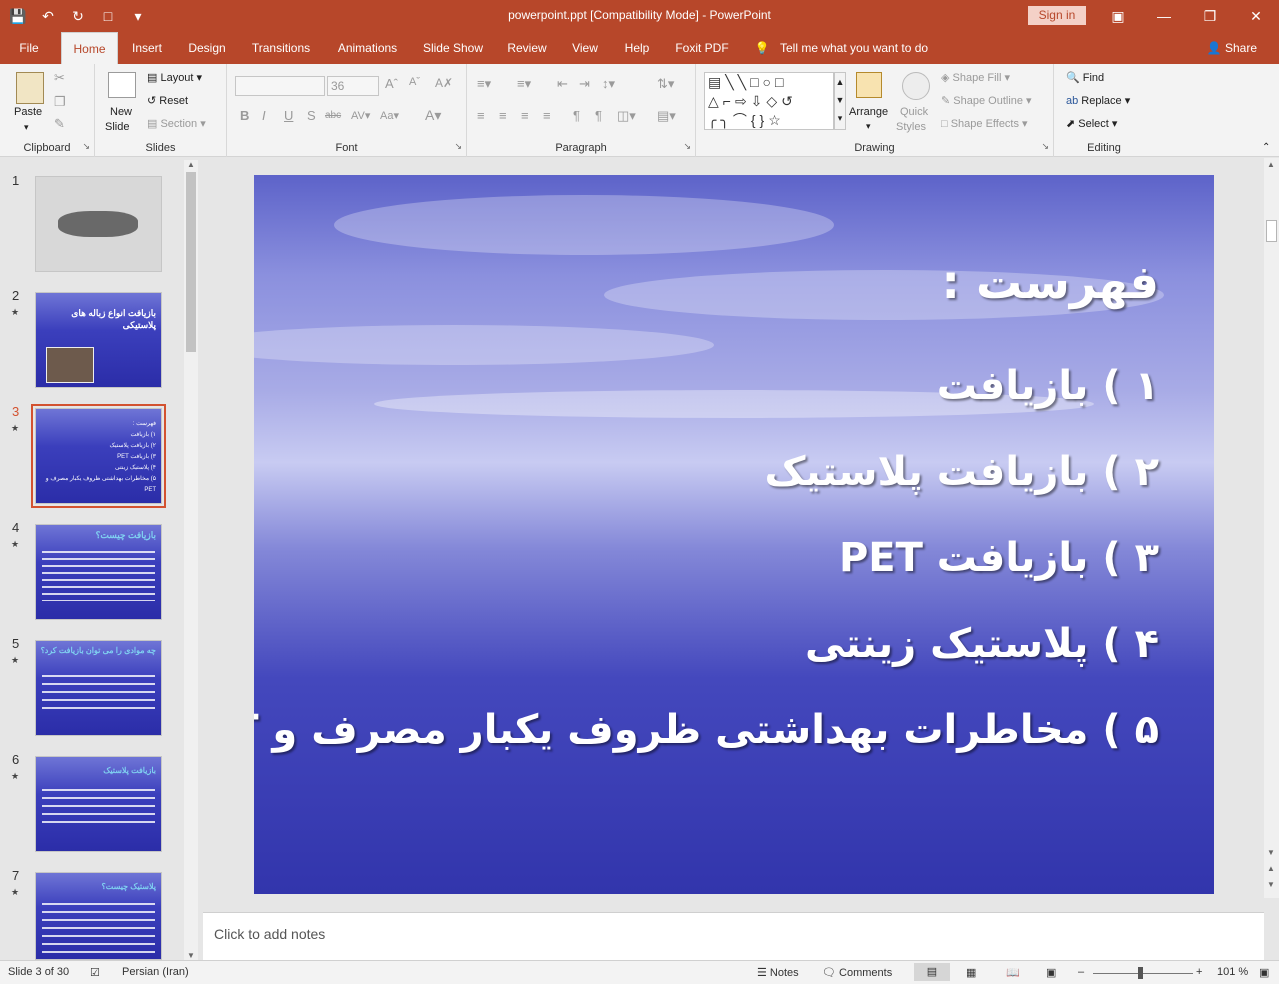 The width and height of the screenshot is (1279, 984). I want to click on slide-sorter-icon: ▦, so click(971, 972).